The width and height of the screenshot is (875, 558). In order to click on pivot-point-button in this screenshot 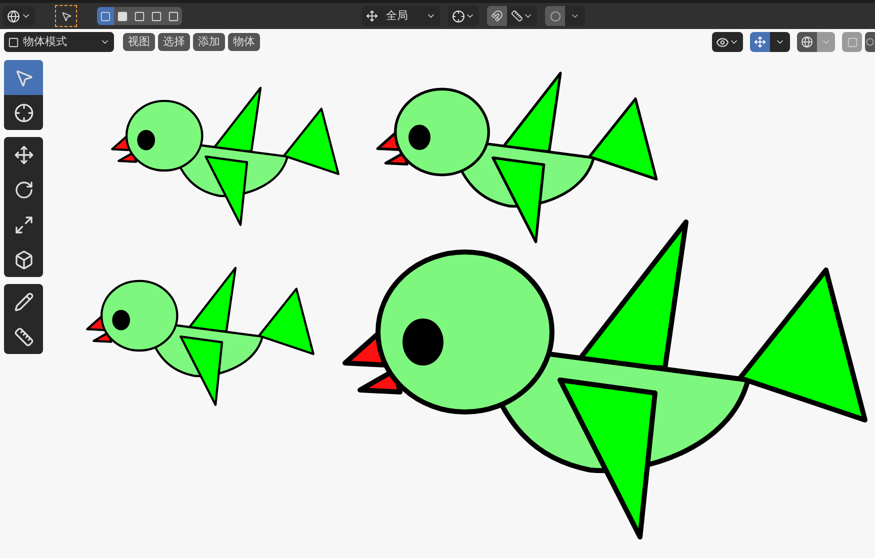, I will do `click(463, 16)`.